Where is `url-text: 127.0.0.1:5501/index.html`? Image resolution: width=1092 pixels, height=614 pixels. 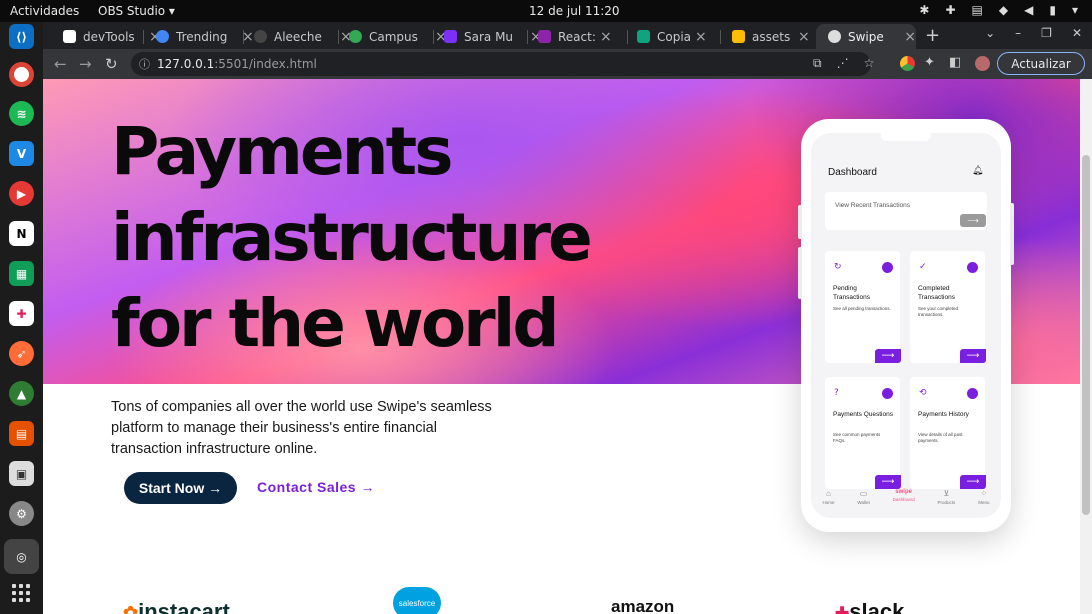 url-text: 127.0.0.1:5501/index.html is located at coordinates (237, 64).